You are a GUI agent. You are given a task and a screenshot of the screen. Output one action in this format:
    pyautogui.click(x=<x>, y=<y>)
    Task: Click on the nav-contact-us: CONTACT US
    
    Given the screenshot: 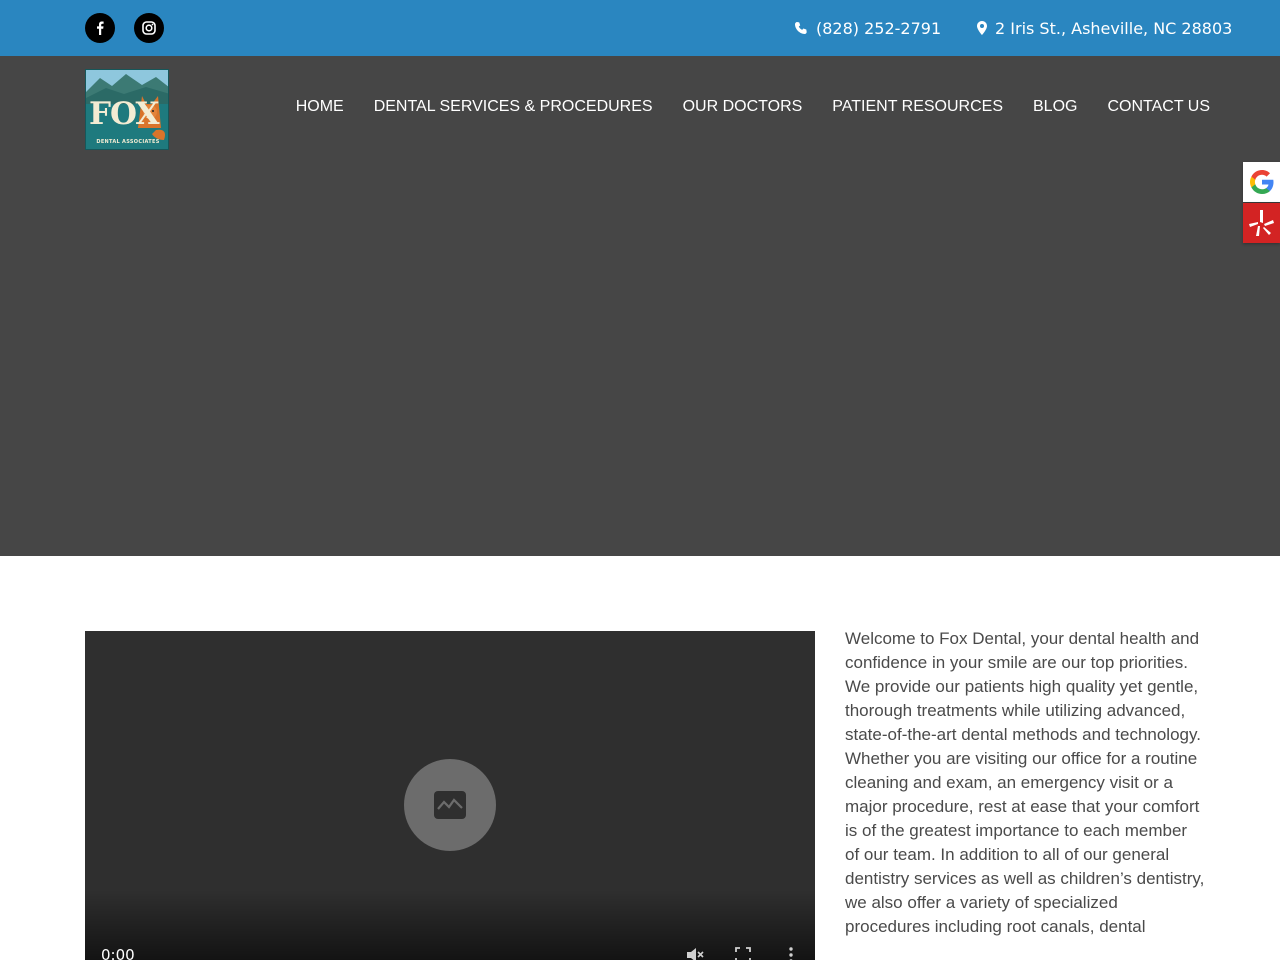 What is the action you would take?
    pyautogui.click(x=1158, y=107)
    